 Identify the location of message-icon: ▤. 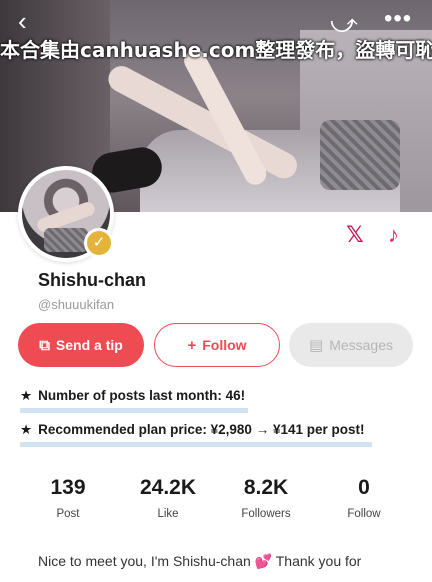
(316, 345).